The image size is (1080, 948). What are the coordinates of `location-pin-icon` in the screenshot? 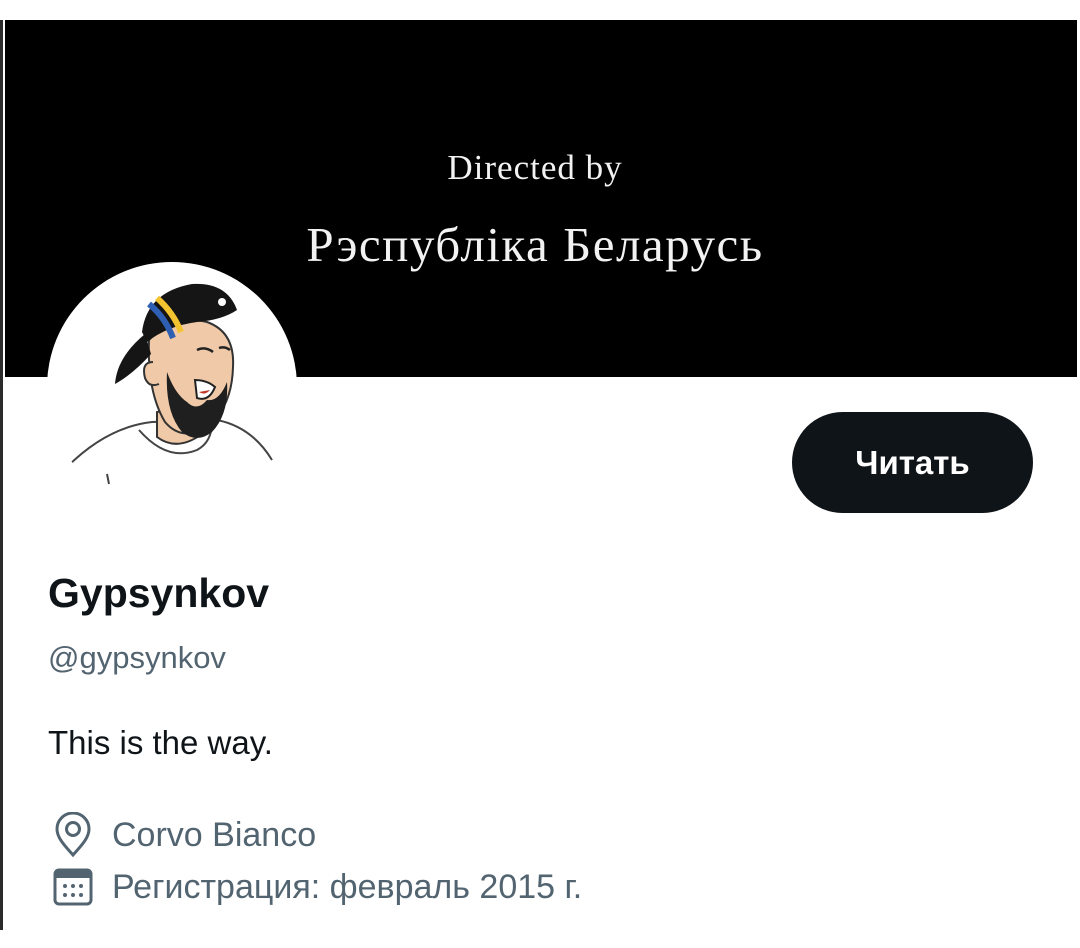 It's located at (73, 835).